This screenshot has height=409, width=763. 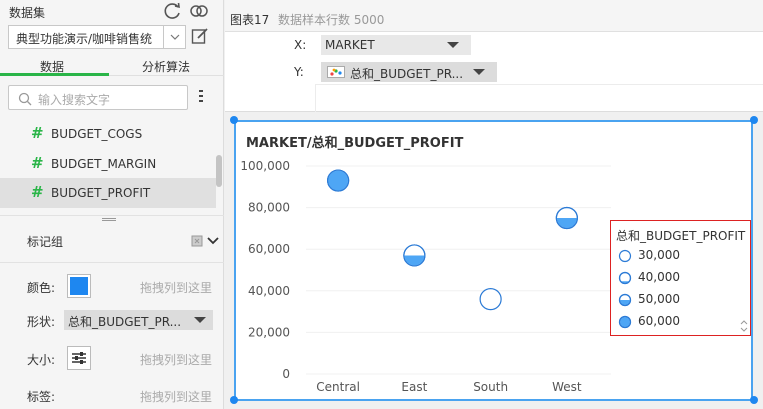 What do you see at coordinates (300, 45) in the screenshot?
I see `x-axis-label: X:` at bounding box center [300, 45].